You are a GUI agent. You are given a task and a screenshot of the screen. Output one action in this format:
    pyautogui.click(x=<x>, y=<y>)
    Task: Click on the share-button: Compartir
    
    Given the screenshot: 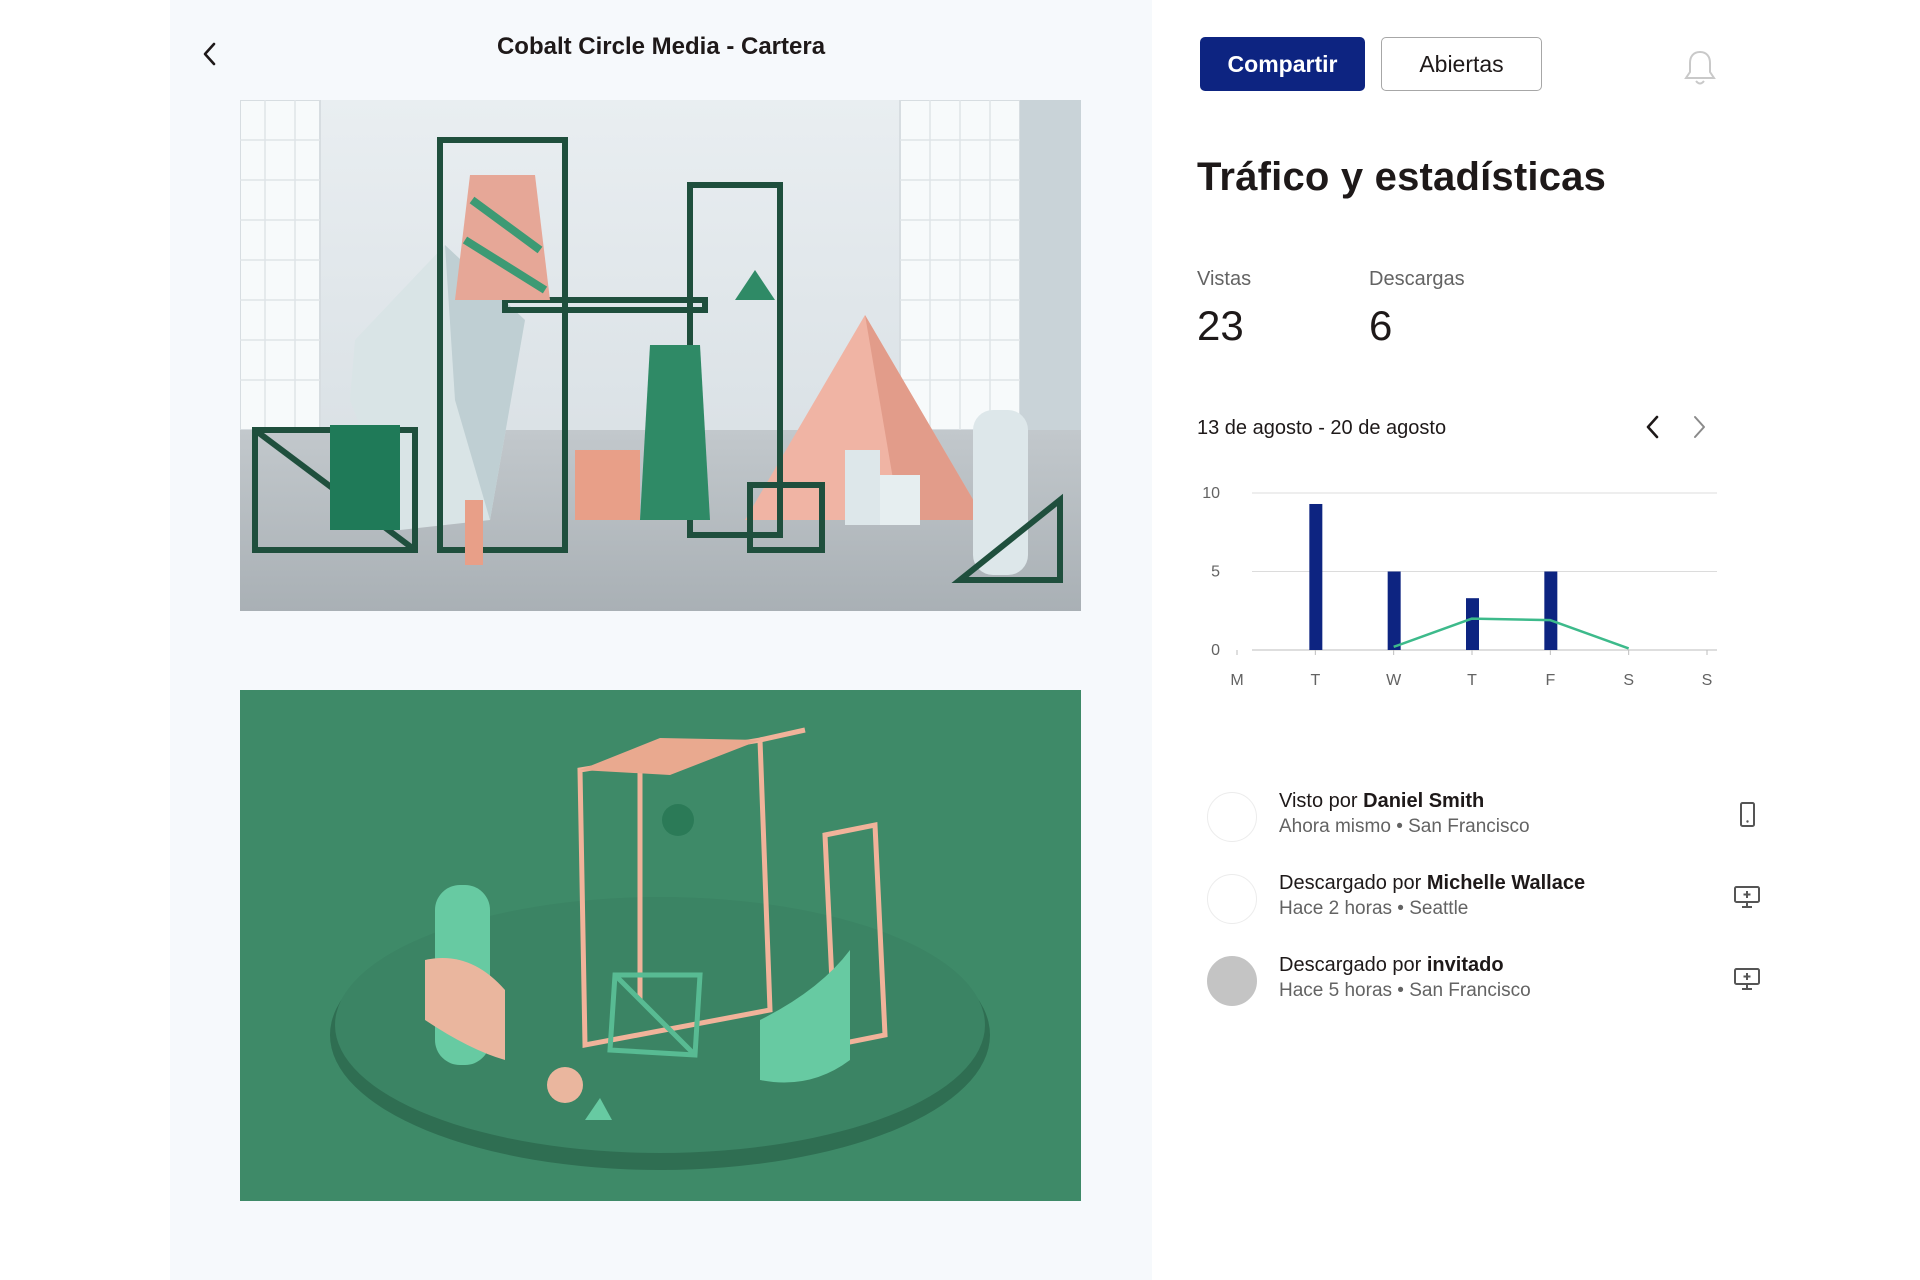 What is the action you would take?
    pyautogui.click(x=1282, y=64)
    